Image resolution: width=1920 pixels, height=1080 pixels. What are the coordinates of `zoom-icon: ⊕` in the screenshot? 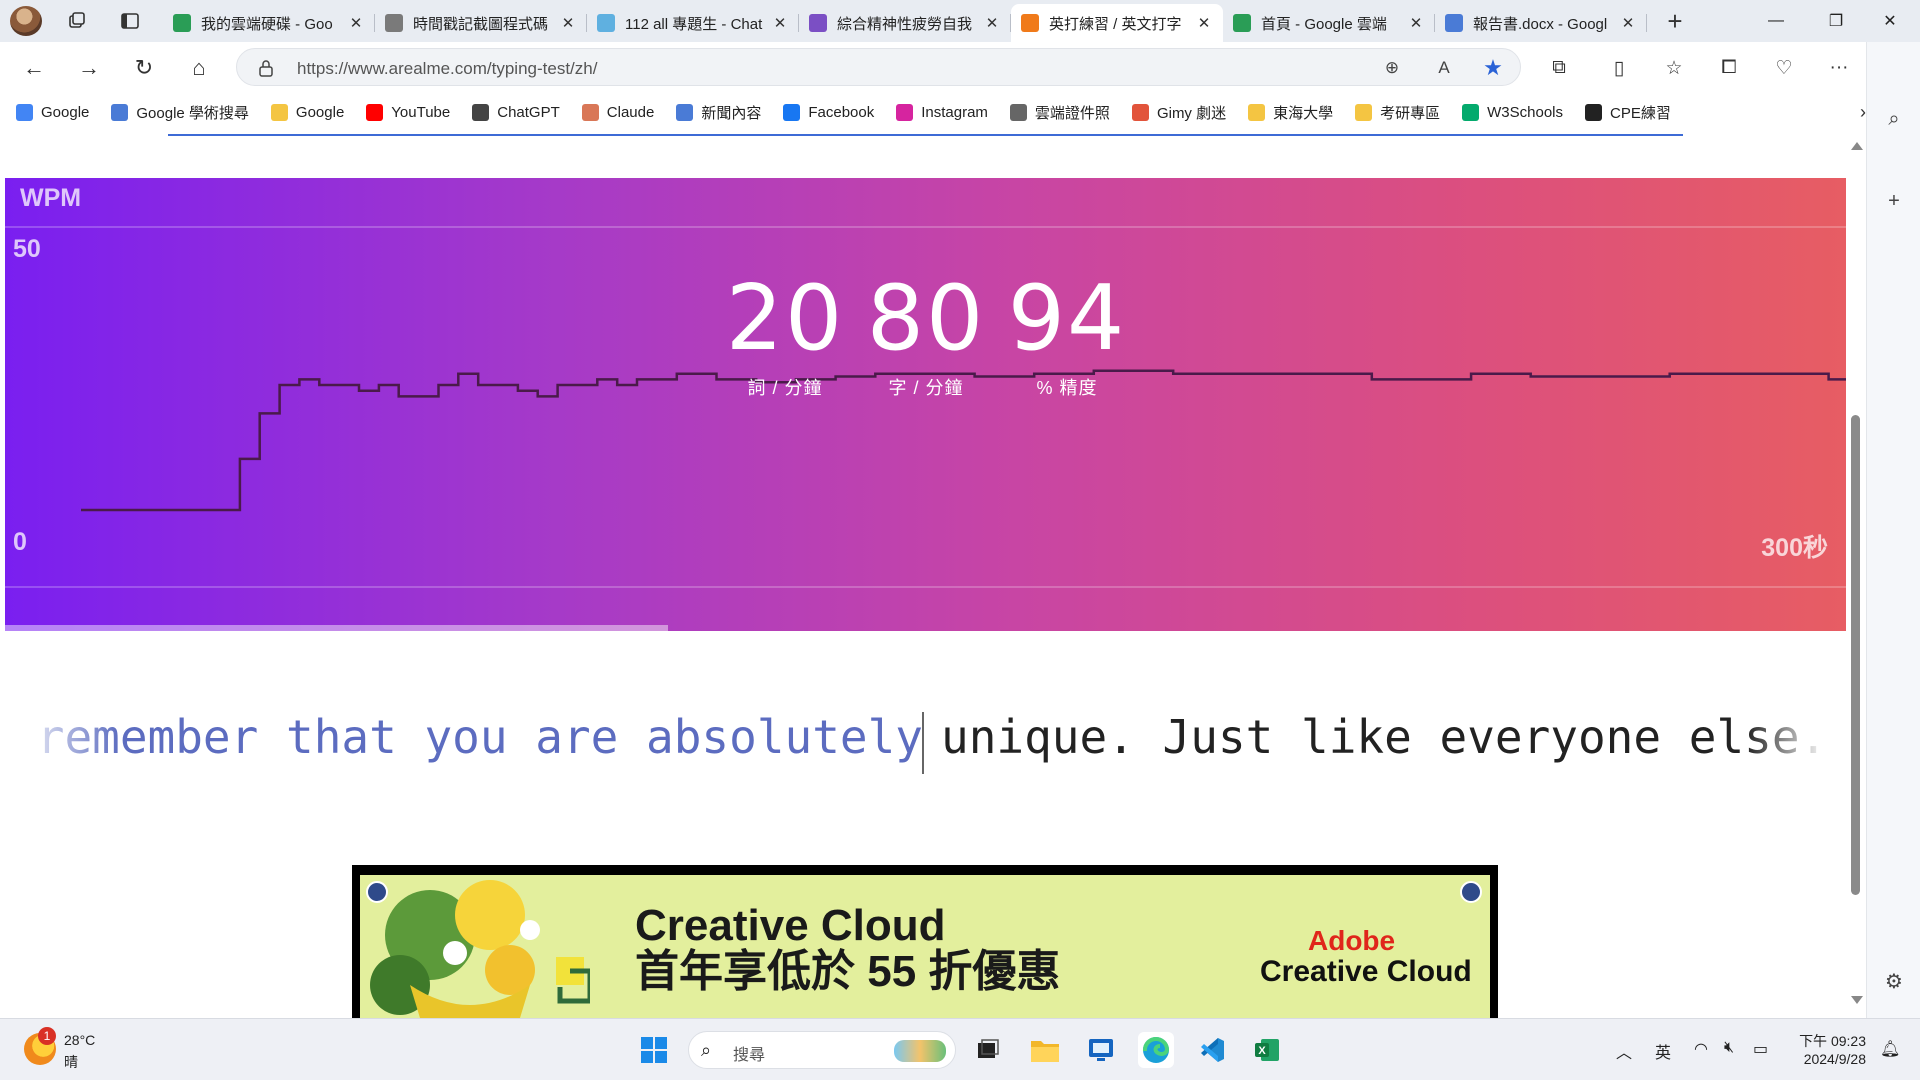 It's located at (1392, 68).